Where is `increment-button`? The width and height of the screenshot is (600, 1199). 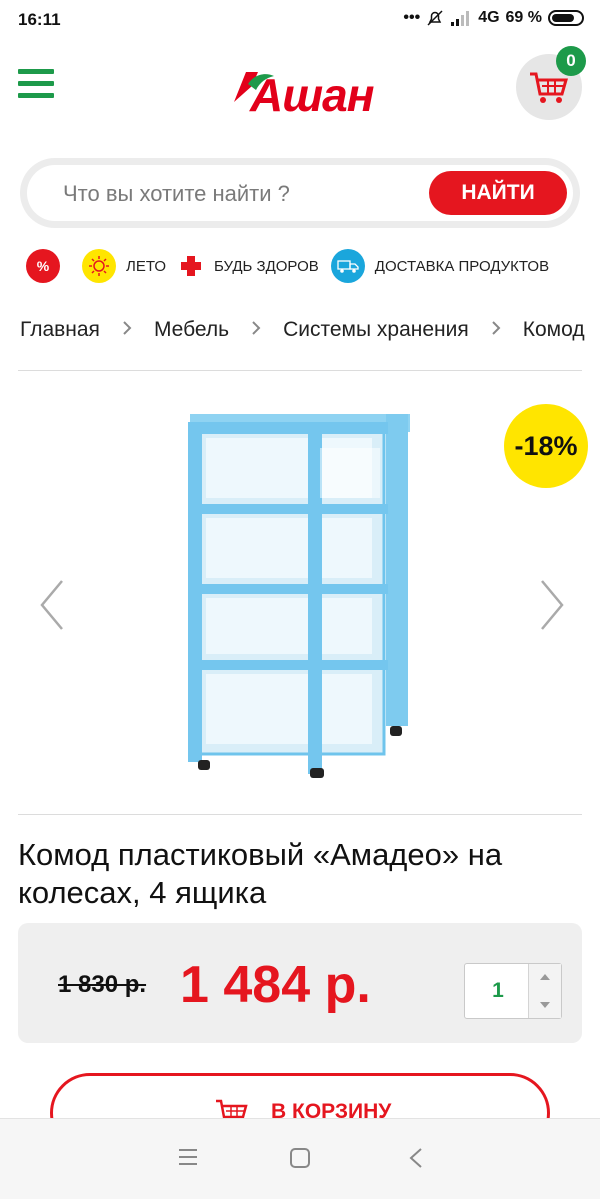 increment-button is located at coordinates (544, 977).